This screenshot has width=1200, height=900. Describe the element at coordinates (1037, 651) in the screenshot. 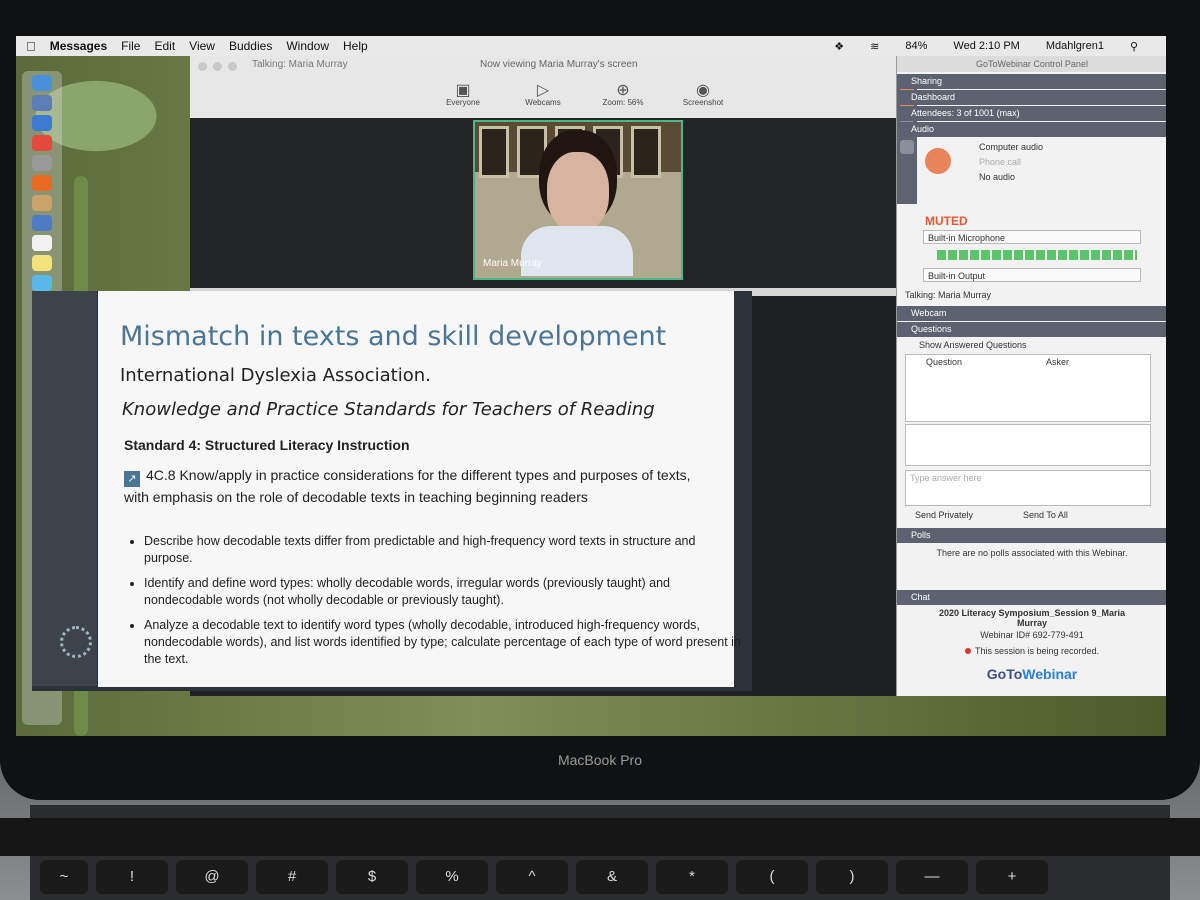

I see `recording-text: This session is being recorded.` at that location.